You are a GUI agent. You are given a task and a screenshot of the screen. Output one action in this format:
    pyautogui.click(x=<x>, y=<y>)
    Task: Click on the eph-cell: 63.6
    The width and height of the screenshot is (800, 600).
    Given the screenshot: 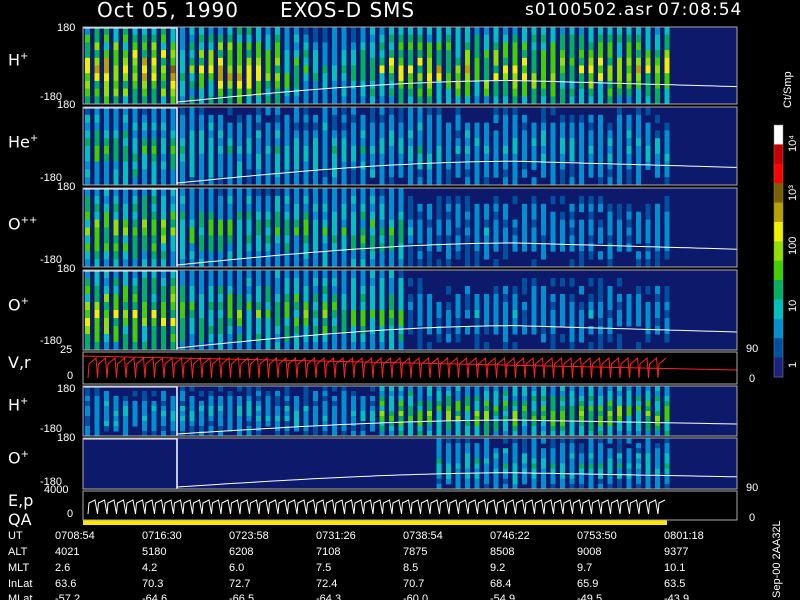 What is the action you would take?
    pyautogui.click(x=66, y=584)
    